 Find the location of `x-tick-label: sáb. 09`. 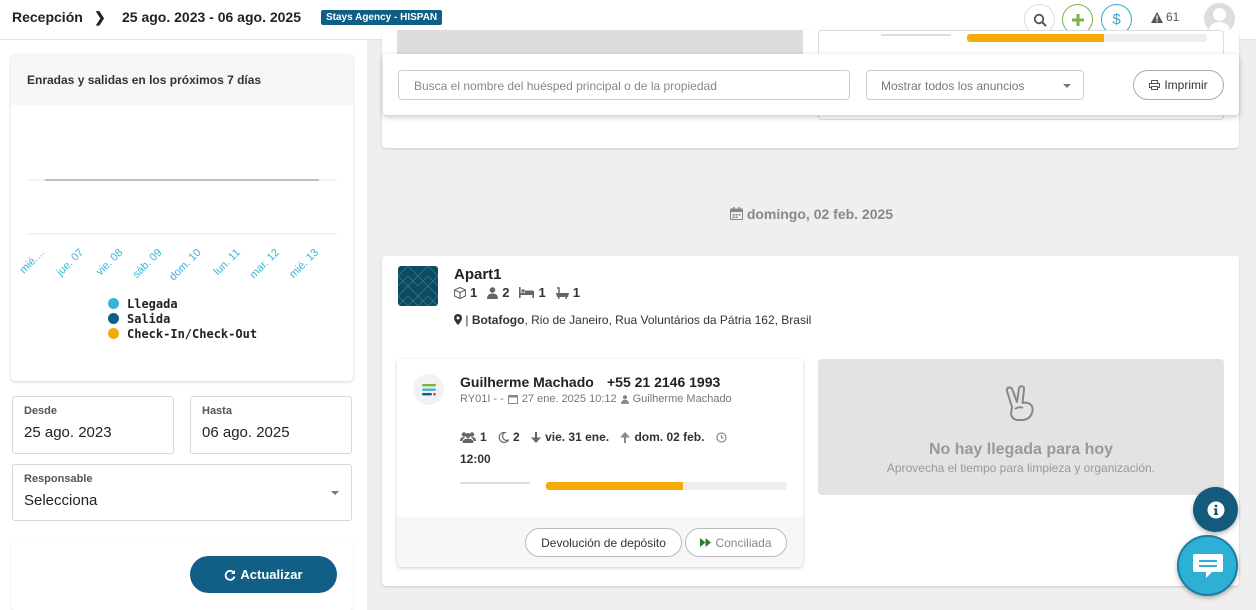

x-tick-label: sáb. 09 is located at coordinates (148, 264).